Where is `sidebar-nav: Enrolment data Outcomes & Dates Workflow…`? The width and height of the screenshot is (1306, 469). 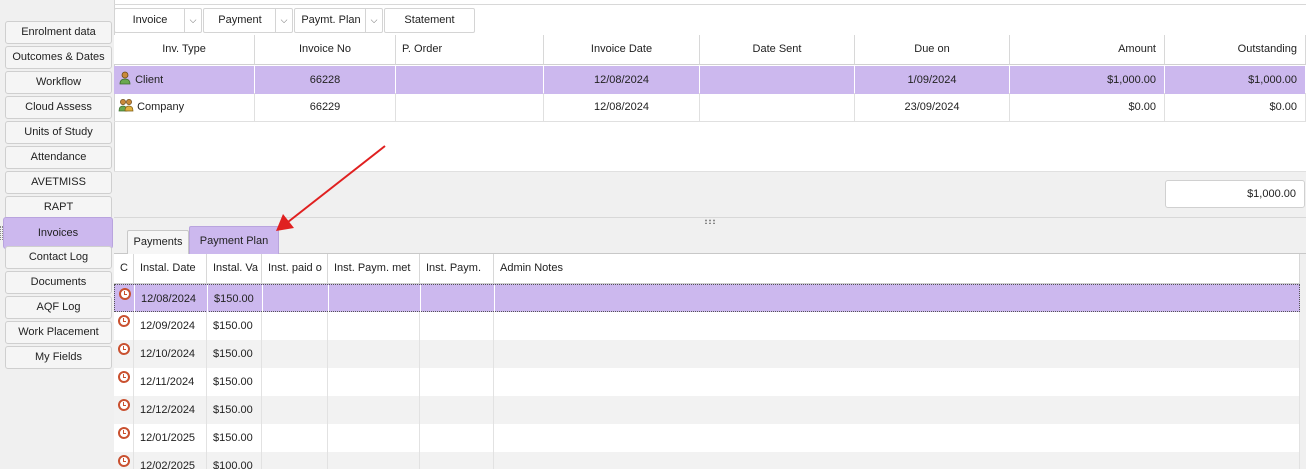 sidebar-nav: Enrolment data Outcomes & Dates Workflow… is located at coordinates (57, 234).